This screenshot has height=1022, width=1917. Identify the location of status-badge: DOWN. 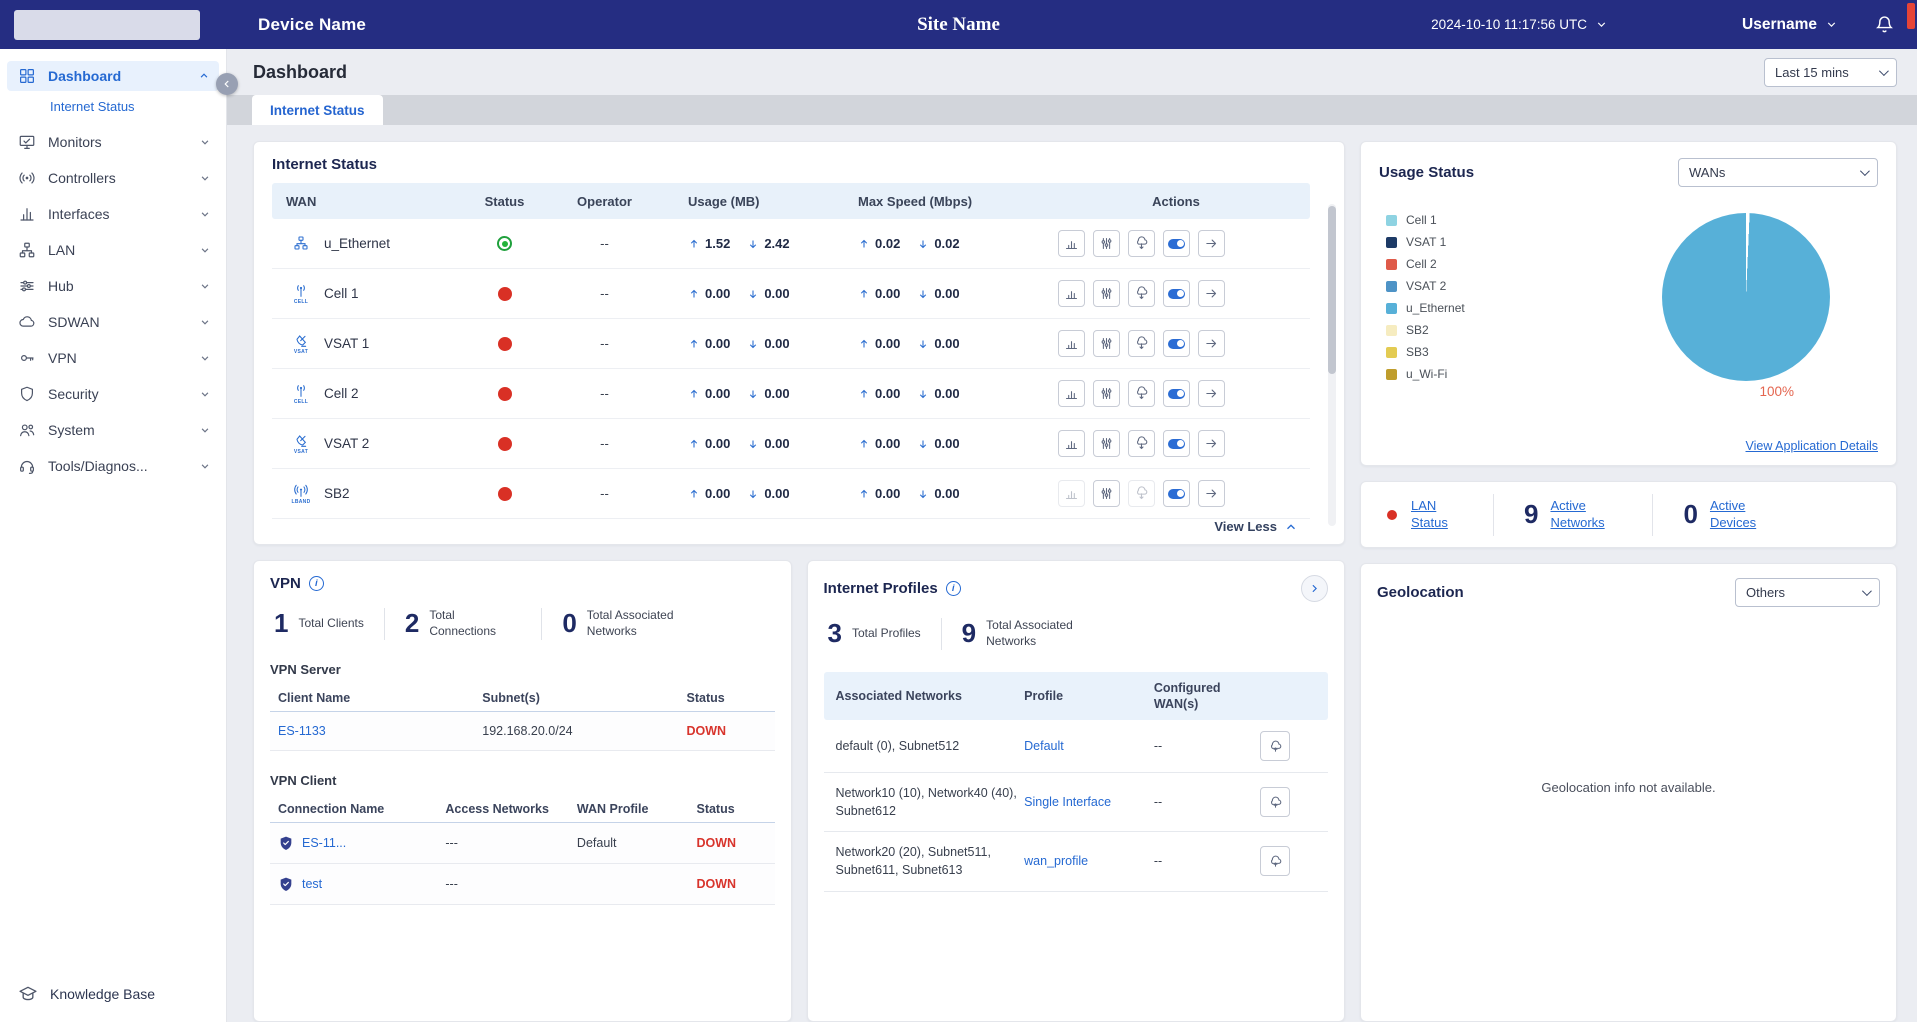
(706, 730).